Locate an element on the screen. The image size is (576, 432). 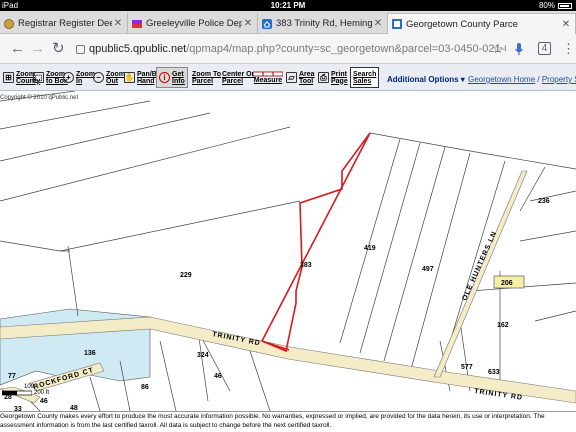
header-links: Georgetown Home / Property Search is located at coordinates (522, 79).